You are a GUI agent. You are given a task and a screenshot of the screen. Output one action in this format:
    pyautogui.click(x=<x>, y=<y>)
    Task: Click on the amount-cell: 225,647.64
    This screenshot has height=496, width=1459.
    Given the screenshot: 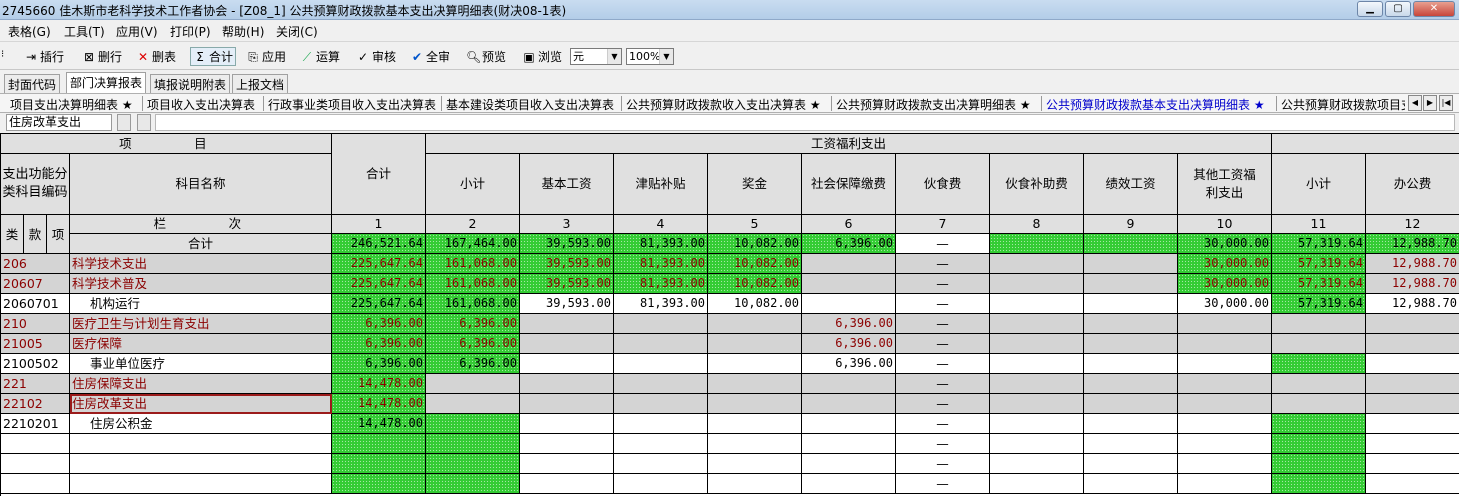 What is the action you would take?
    pyautogui.click(x=379, y=304)
    